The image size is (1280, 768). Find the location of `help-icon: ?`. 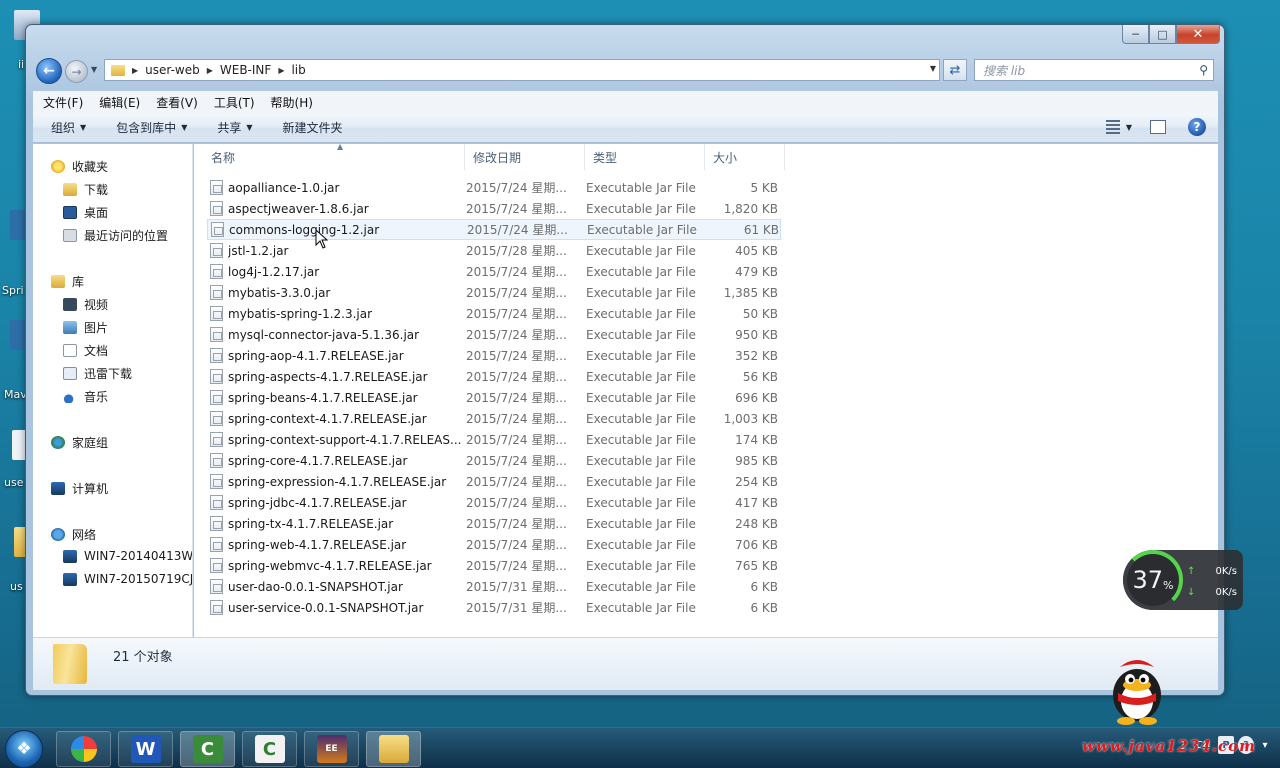

help-icon: ? is located at coordinates (1197, 127).